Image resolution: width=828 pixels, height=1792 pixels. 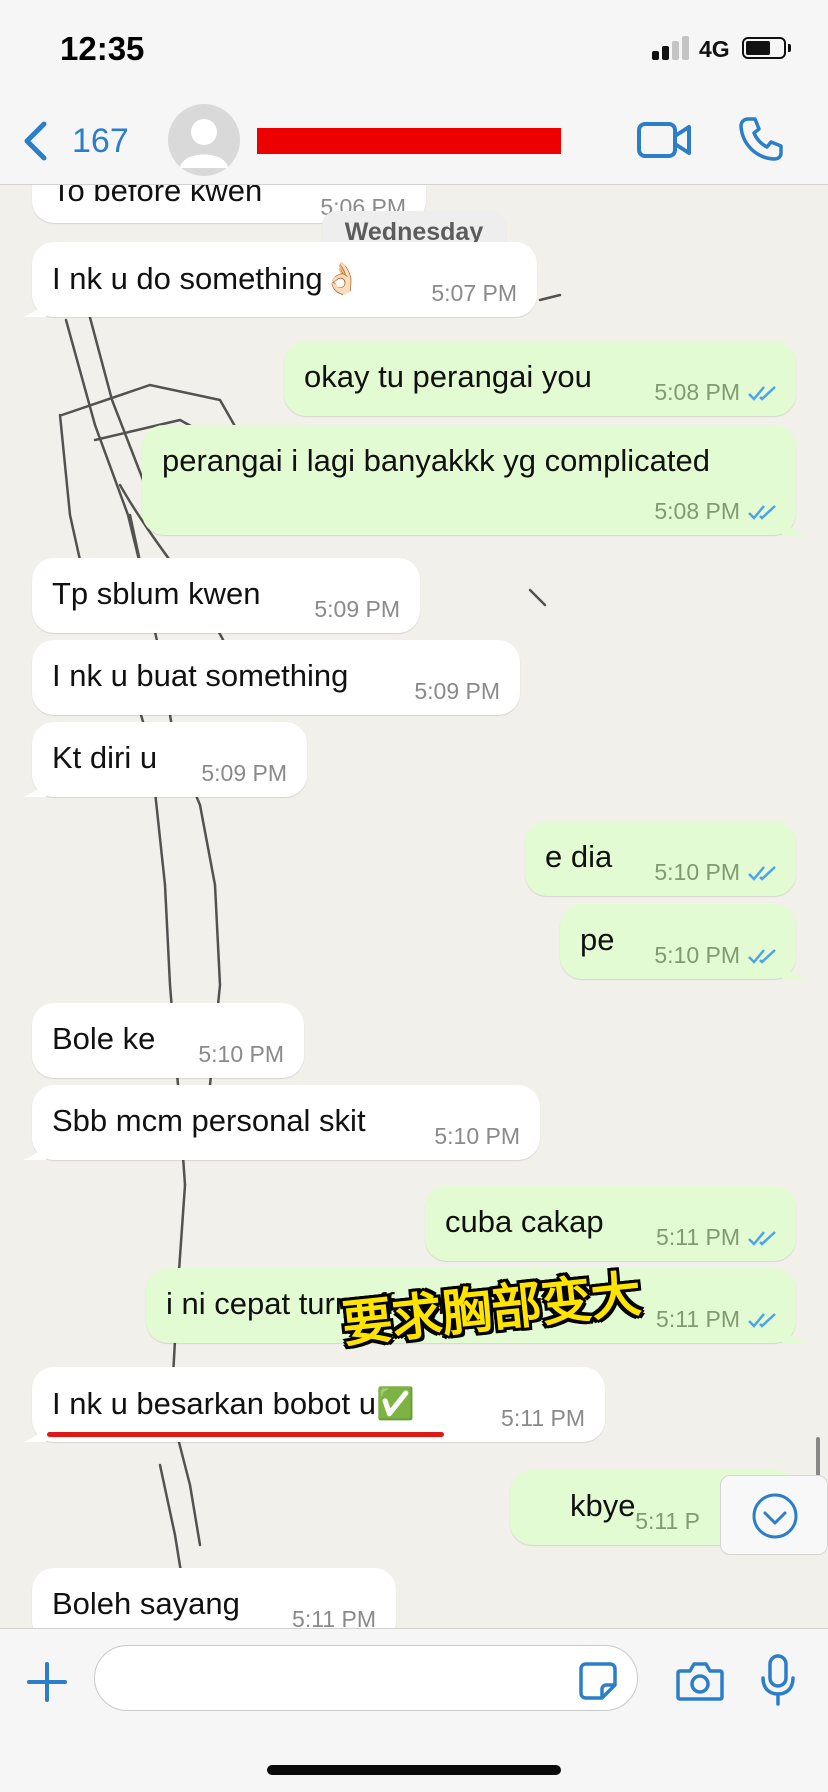 I want to click on message-bubble-incoming: Kt diri u 5:09 PM, so click(x=164, y=759).